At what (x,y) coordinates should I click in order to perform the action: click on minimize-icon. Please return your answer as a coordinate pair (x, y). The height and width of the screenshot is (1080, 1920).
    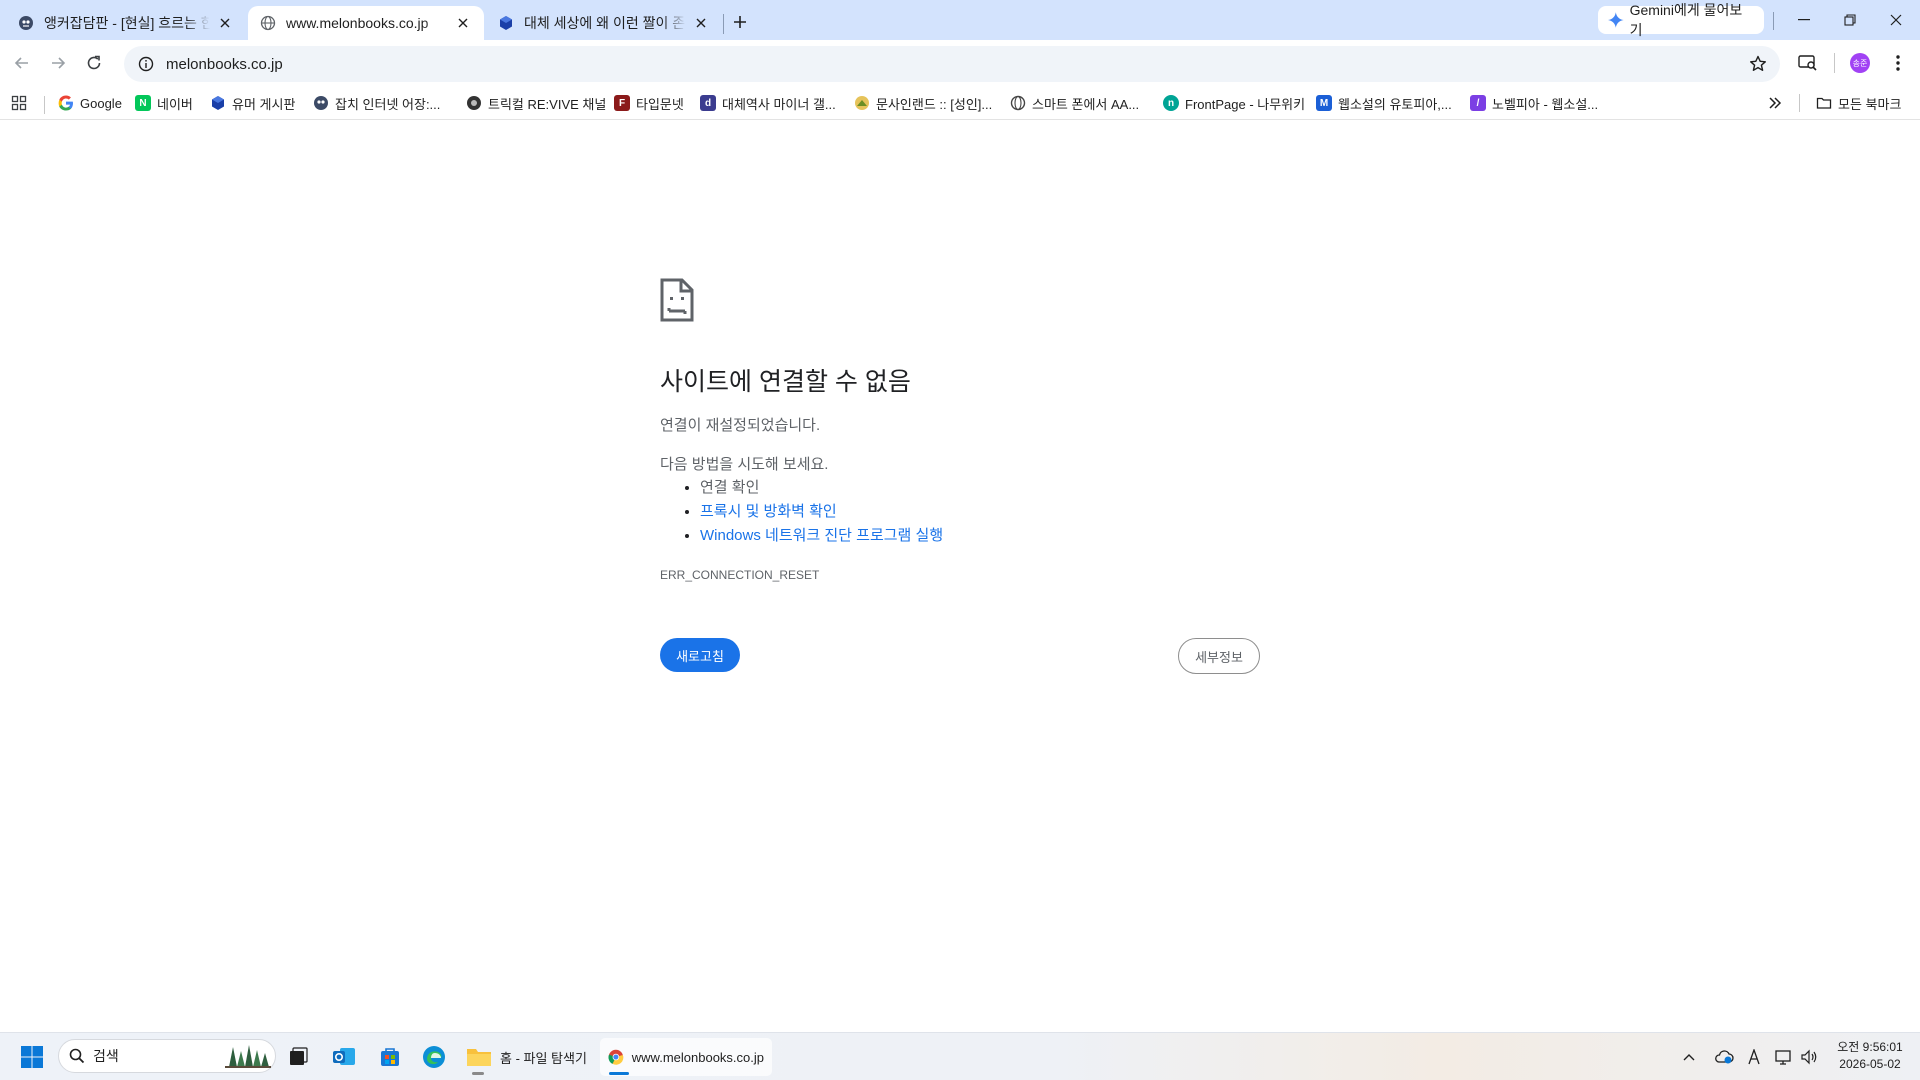
    Looking at the image, I should click on (1804, 20).